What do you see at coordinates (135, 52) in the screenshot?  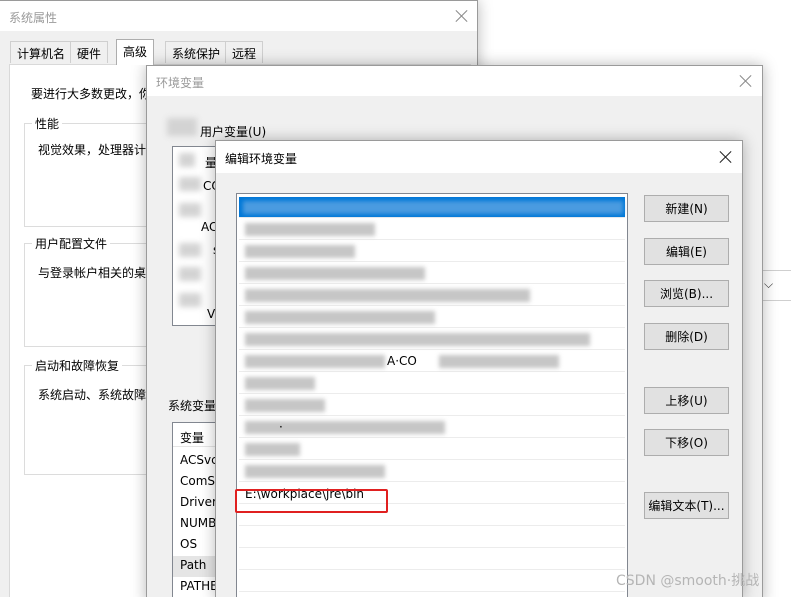 I see `tab-advanced: 高级` at bounding box center [135, 52].